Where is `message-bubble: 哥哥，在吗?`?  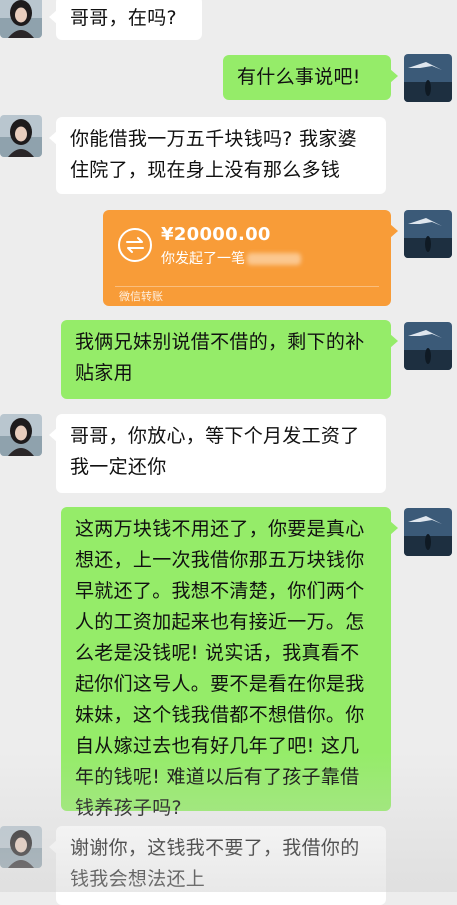
message-bubble: 哥哥，在吗? is located at coordinates (125, 20).